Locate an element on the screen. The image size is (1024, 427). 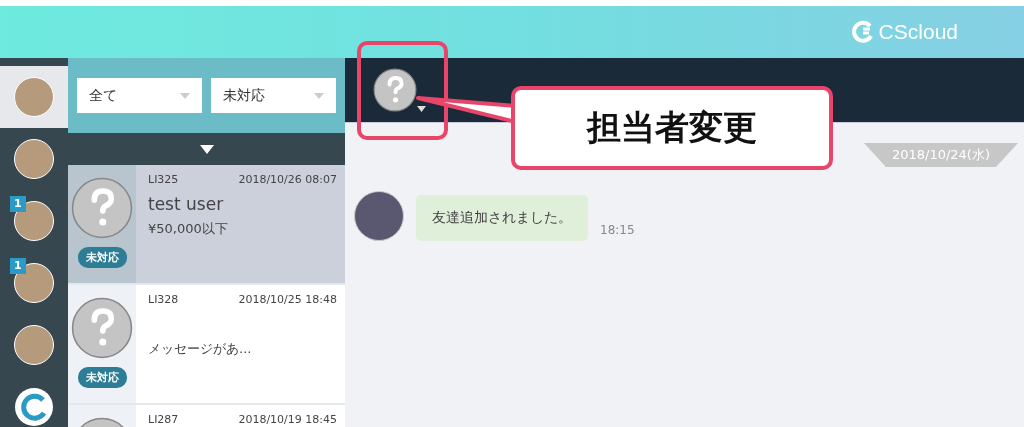
expand-icon is located at coordinates (206, 149).